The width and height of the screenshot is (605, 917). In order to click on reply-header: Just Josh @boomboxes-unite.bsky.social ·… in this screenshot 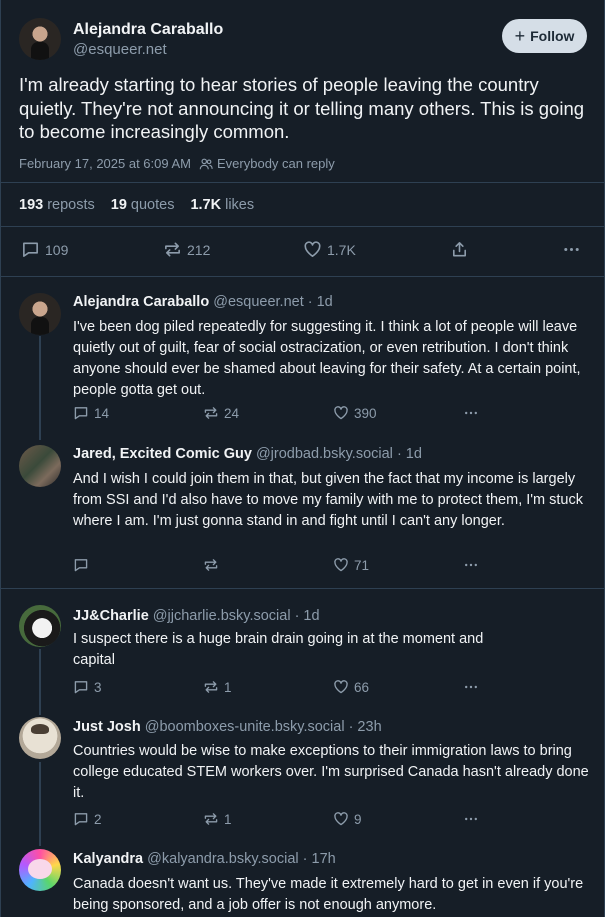, I will do `click(227, 727)`.